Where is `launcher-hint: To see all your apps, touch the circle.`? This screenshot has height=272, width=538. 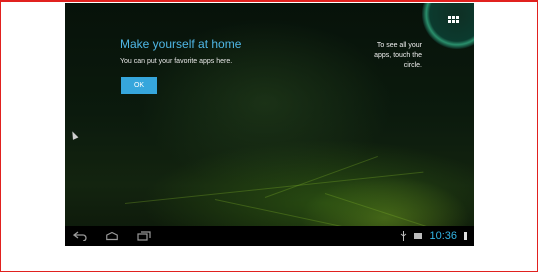 launcher-hint: To see all your apps, touch the circle. is located at coordinates (398, 56).